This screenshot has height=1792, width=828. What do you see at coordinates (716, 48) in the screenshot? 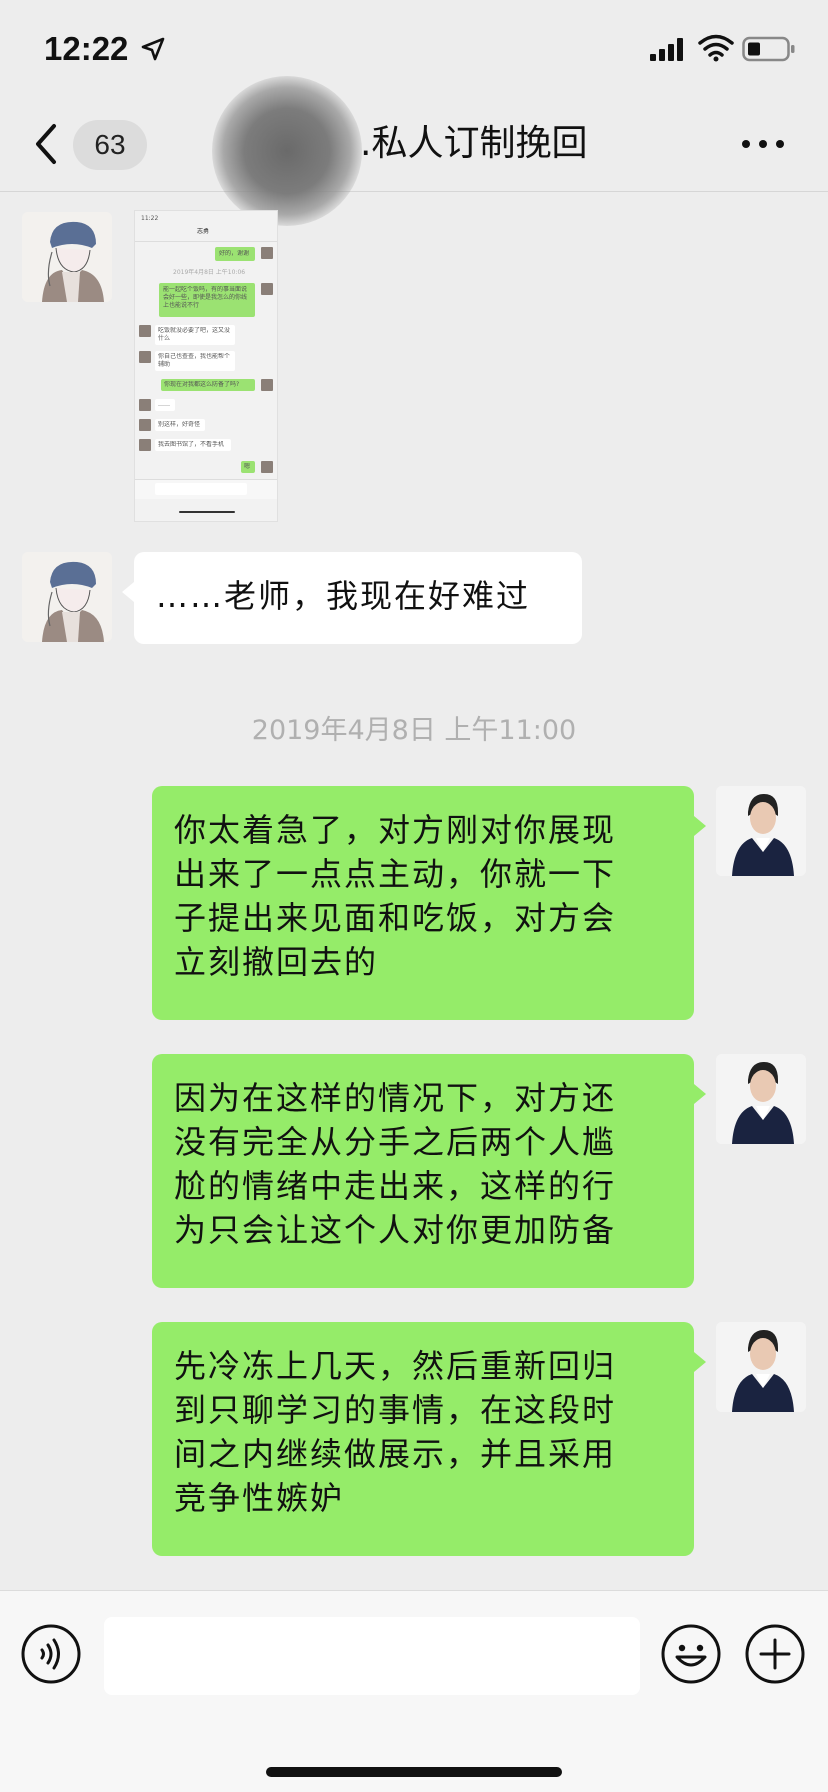
I see `wifi-icon` at bounding box center [716, 48].